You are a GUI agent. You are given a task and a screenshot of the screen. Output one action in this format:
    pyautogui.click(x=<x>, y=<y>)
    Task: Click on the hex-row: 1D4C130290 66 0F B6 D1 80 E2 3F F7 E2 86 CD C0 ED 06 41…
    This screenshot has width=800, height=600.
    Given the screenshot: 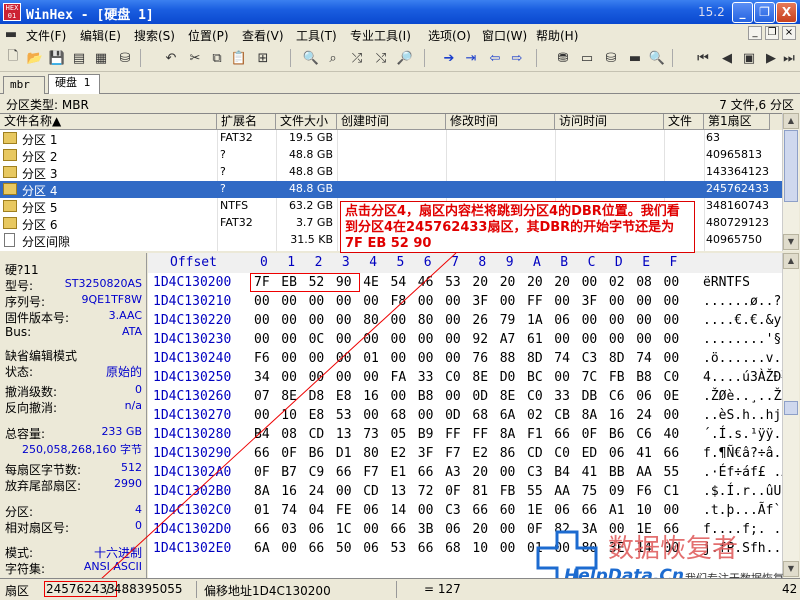 What is the action you would take?
    pyautogui.click(x=465, y=453)
    